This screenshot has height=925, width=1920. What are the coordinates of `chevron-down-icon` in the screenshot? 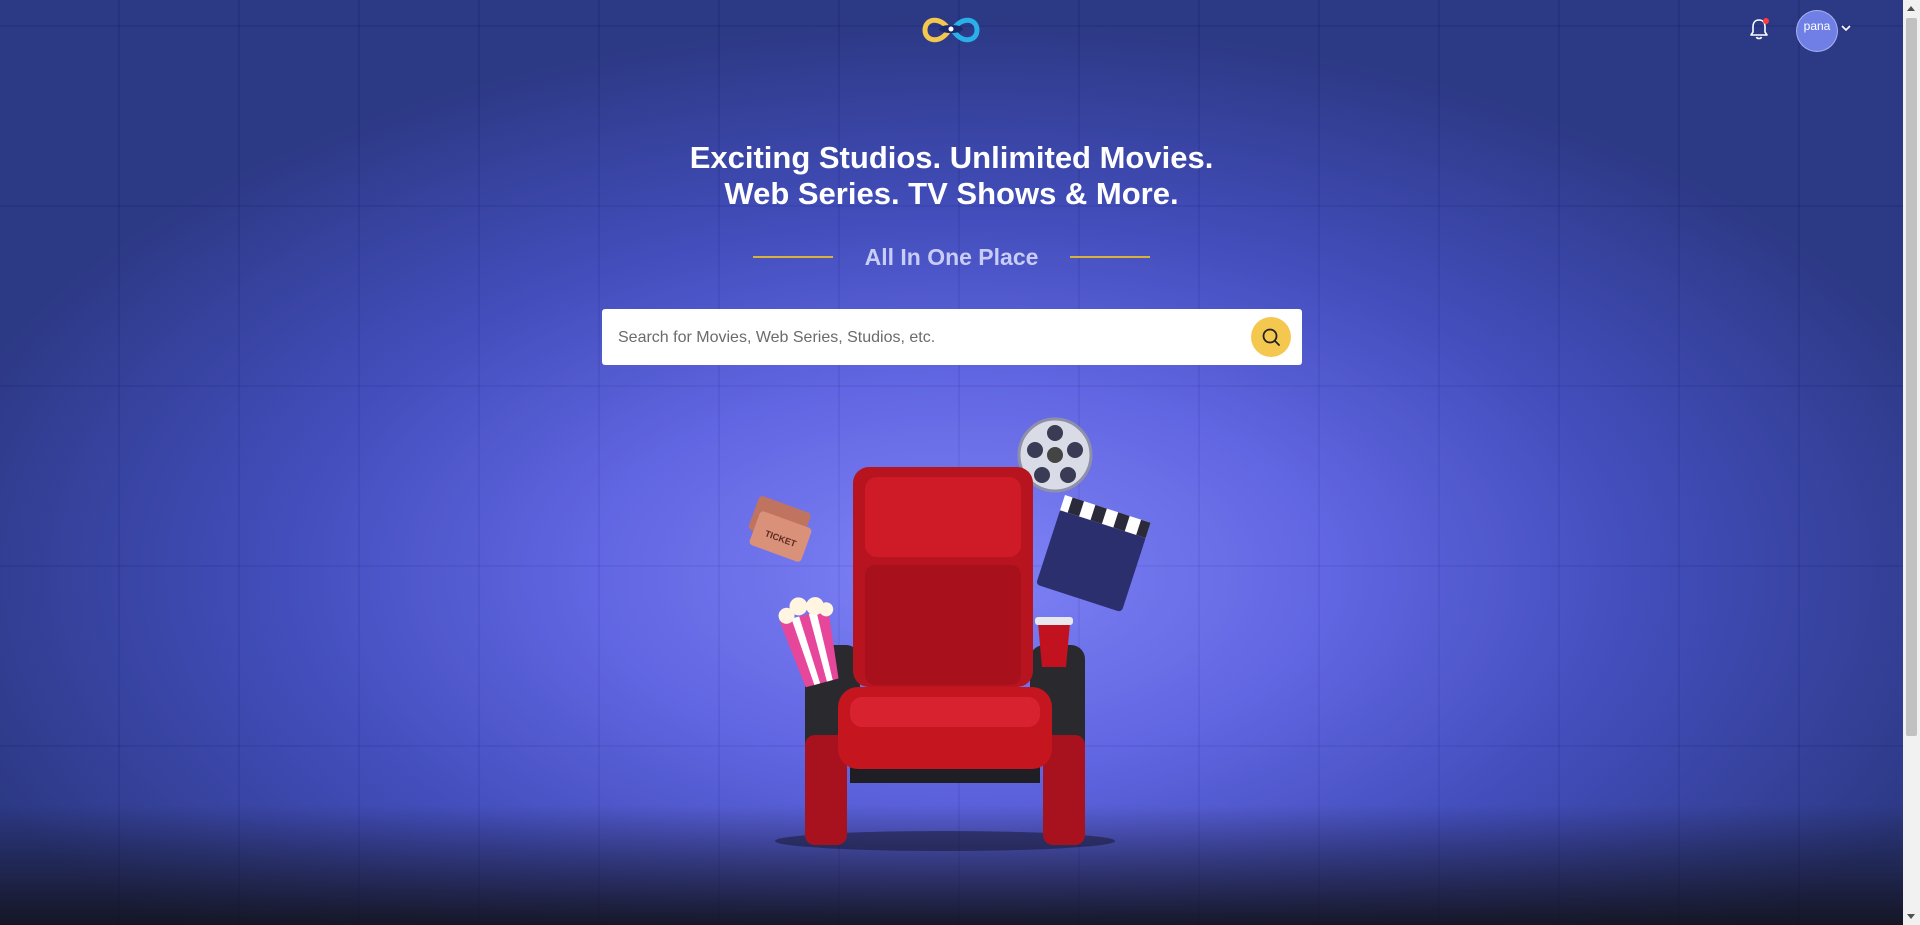 It's located at (1846, 28).